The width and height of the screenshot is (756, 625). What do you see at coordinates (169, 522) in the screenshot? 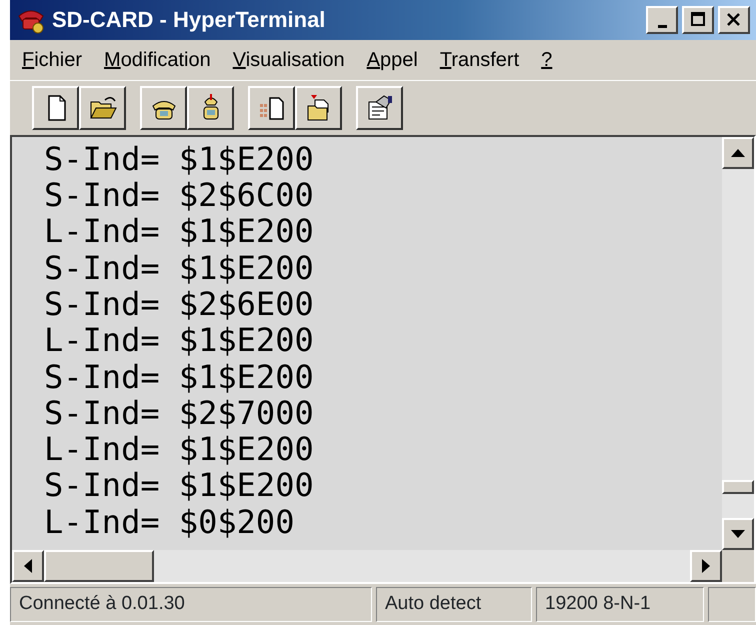
I see `terminal-line: L-Ind= $0$200` at bounding box center [169, 522].